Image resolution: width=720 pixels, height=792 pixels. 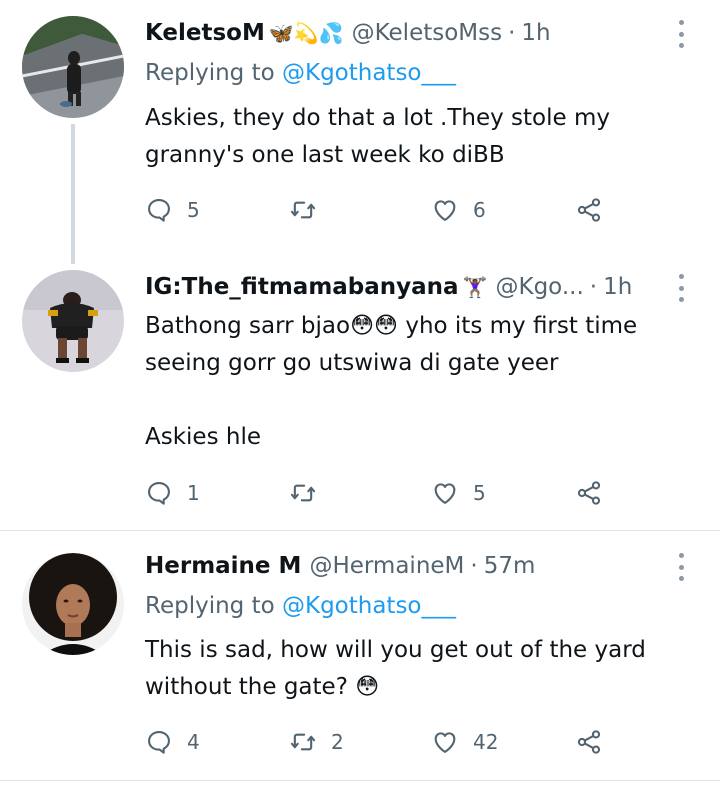 What do you see at coordinates (385, 210) in the screenshot?
I see `action-bar: 5 6` at bounding box center [385, 210].